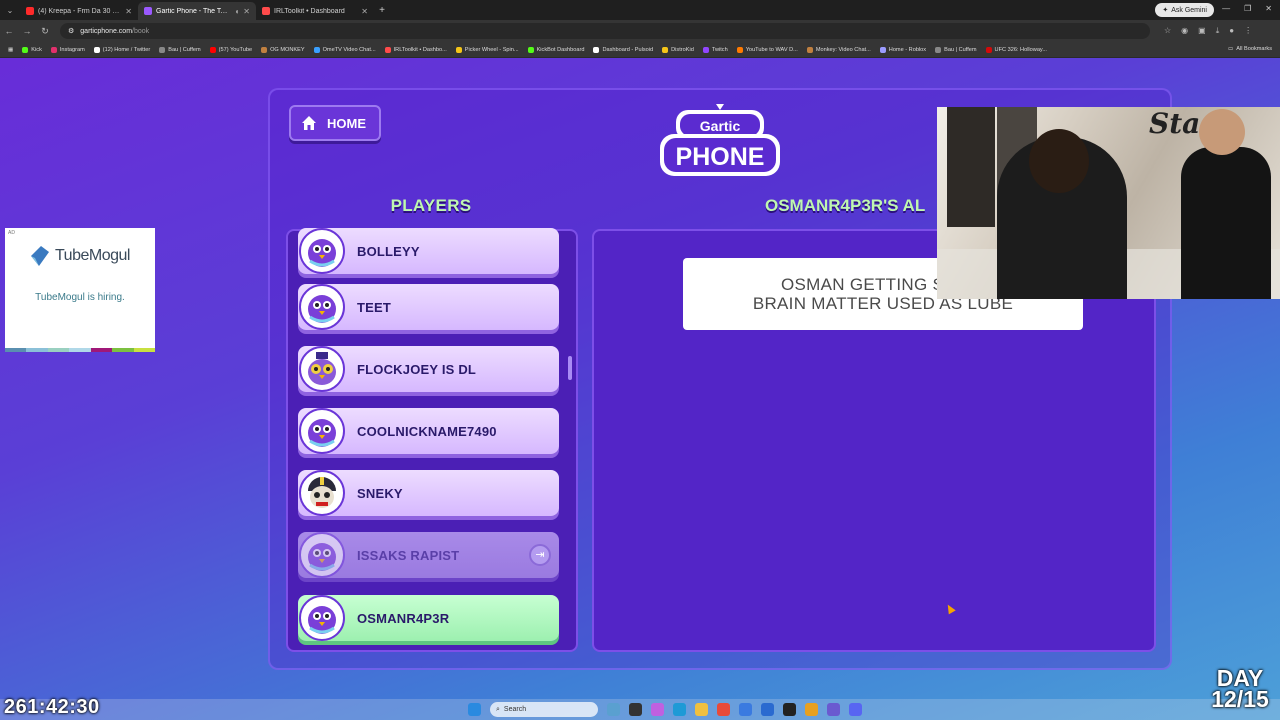 The height and width of the screenshot is (720, 1280). I want to click on profile-avatar-icon: ●, so click(1231, 31).